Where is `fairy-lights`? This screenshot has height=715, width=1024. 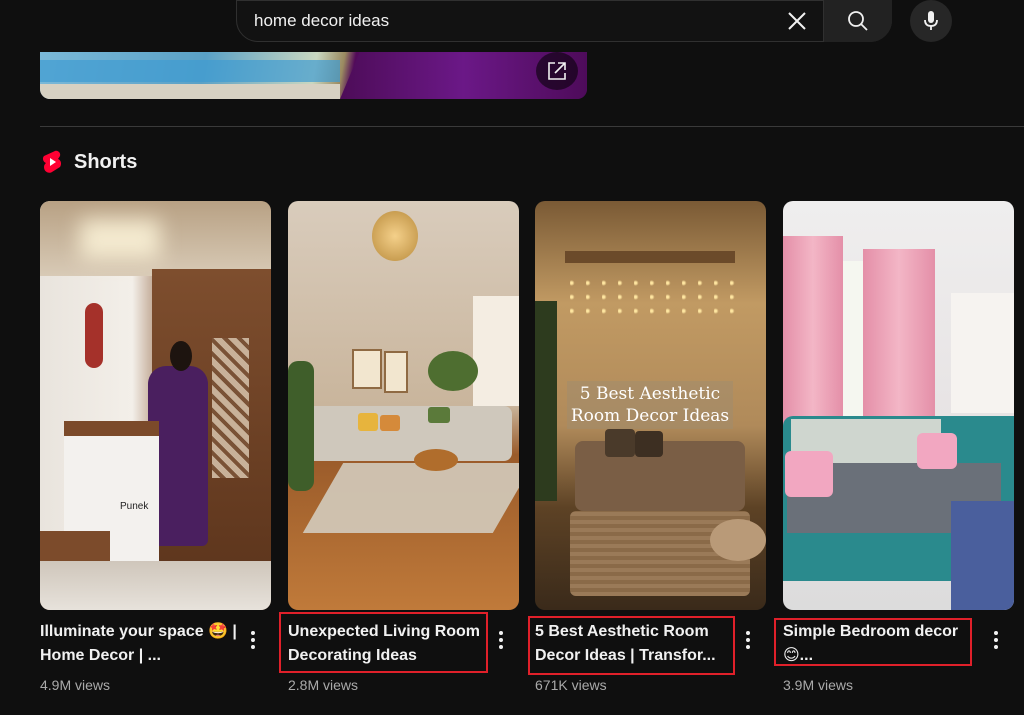
fairy-lights is located at coordinates (655, 296).